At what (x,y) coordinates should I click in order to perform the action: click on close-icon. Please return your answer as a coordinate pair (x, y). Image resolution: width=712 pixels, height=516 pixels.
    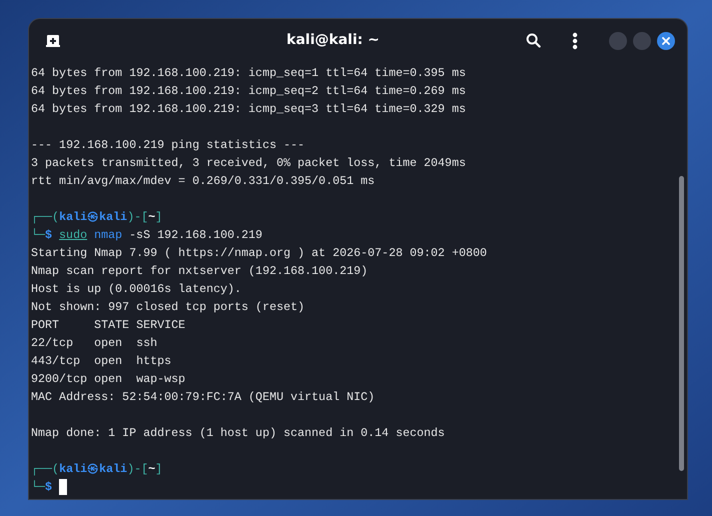
    Looking at the image, I should click on (666, 40).